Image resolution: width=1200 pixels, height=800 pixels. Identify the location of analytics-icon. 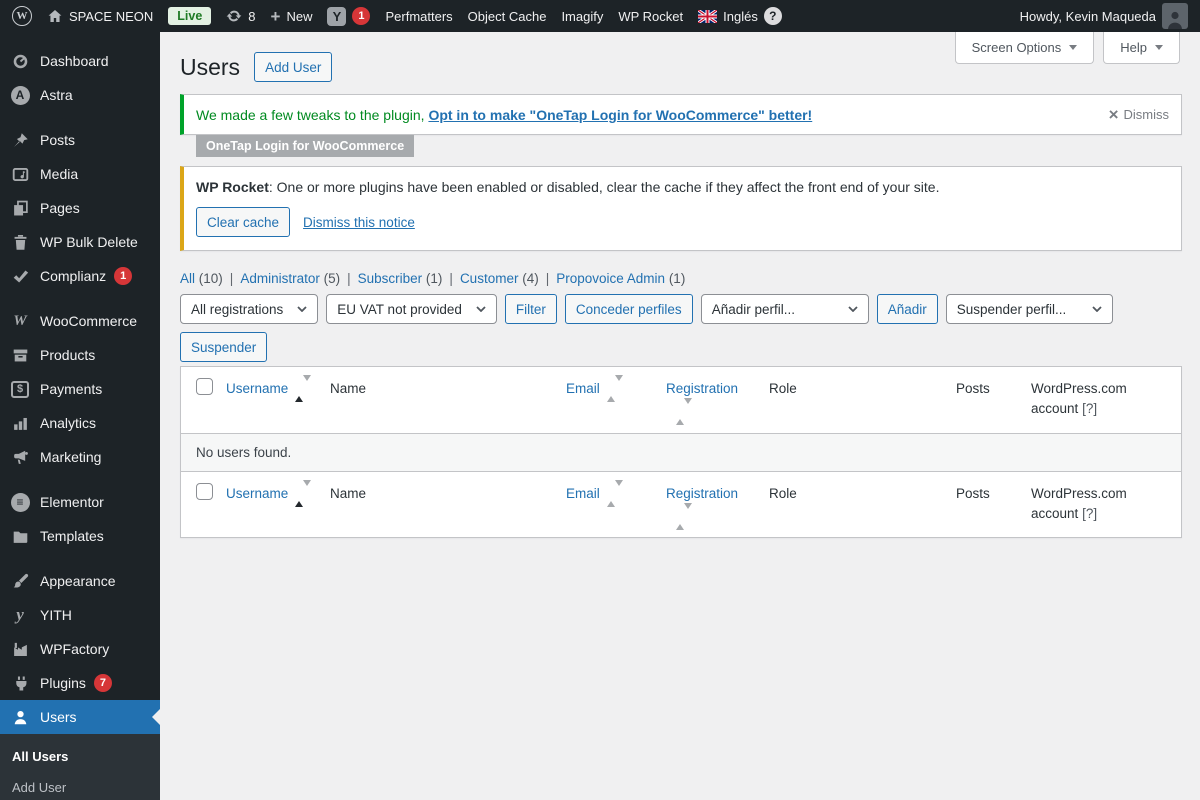
(20, 423).